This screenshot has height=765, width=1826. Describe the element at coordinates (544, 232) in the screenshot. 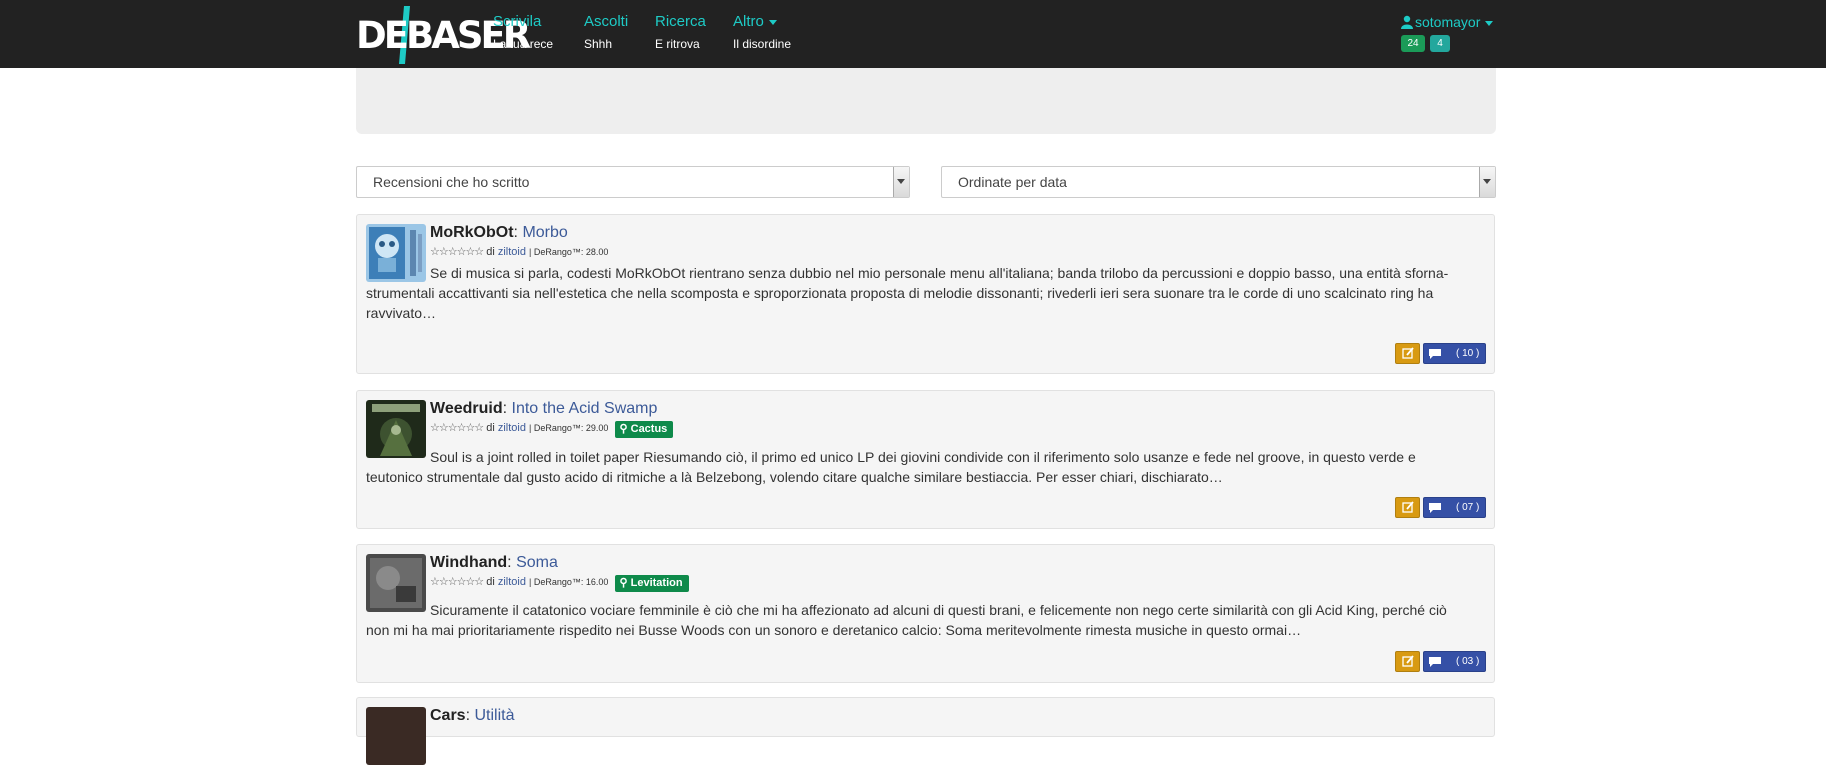

I see `album-title: Morbo` at that location.